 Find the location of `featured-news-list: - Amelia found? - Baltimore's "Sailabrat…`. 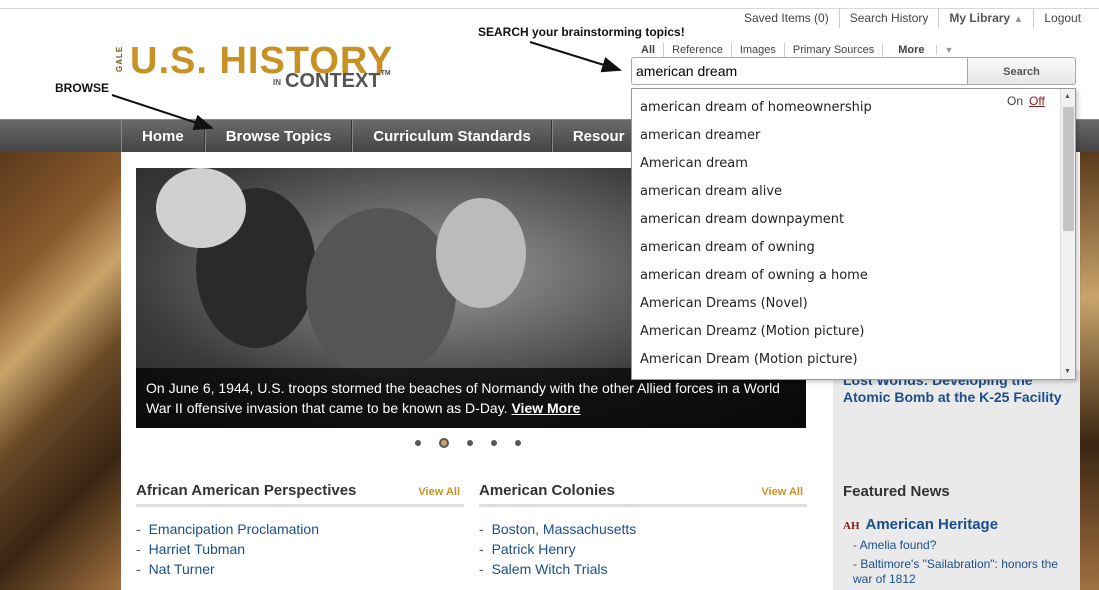

featured-news-list: - Amelia found? - Baltimore's "Sailabrat… is located at coordinates (955, 564).